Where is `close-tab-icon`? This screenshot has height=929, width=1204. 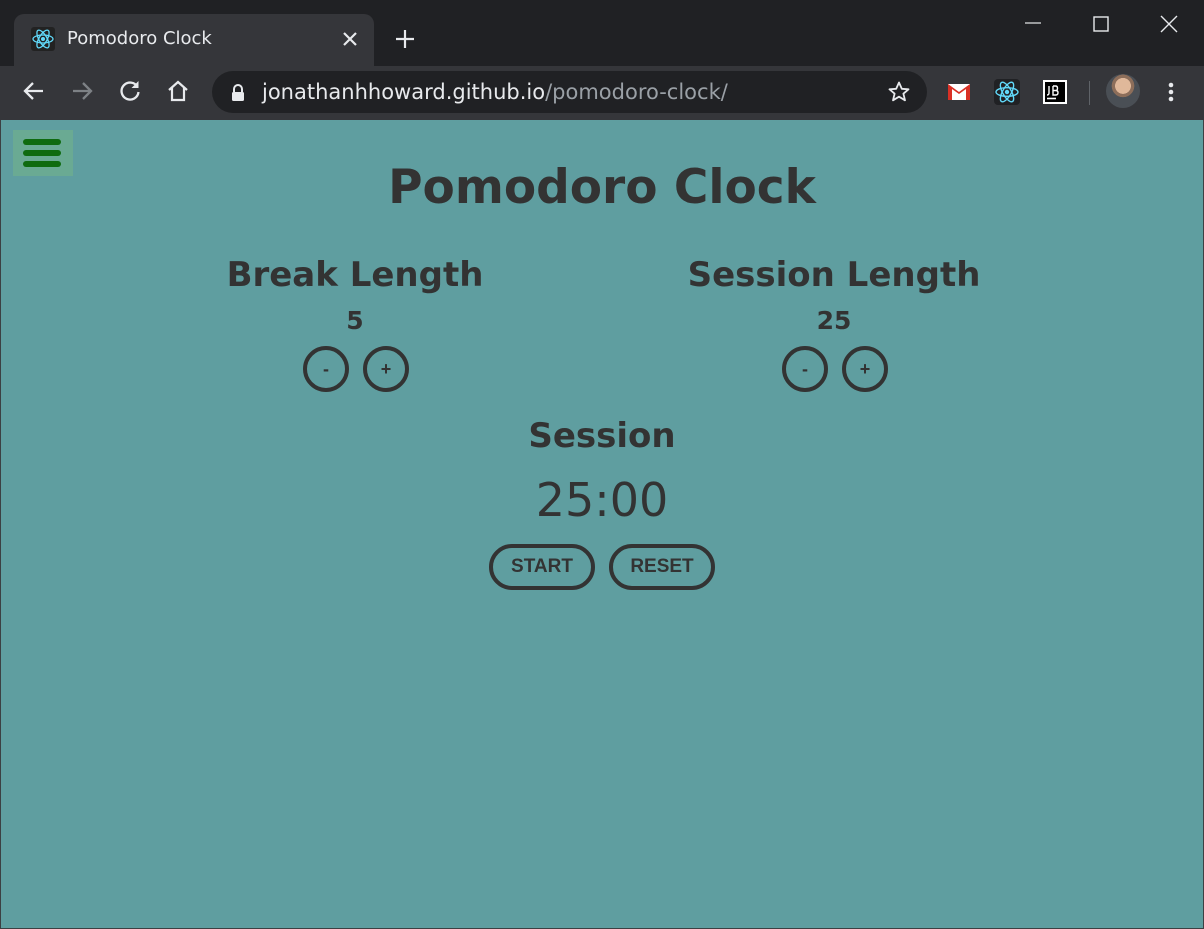
close-tab-icon is located at coordinates (350, 39).